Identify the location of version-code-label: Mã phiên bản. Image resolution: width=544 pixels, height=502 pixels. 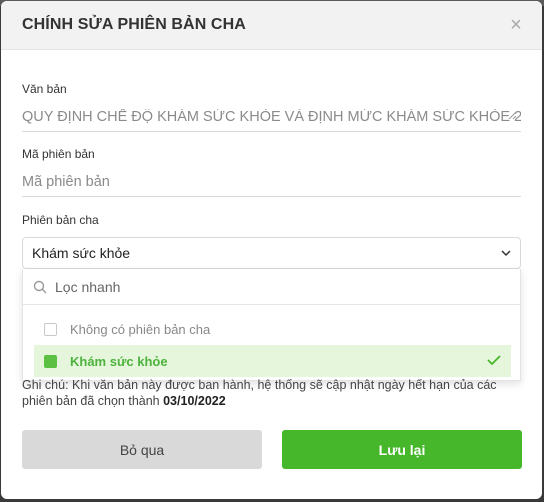
(58, 154).